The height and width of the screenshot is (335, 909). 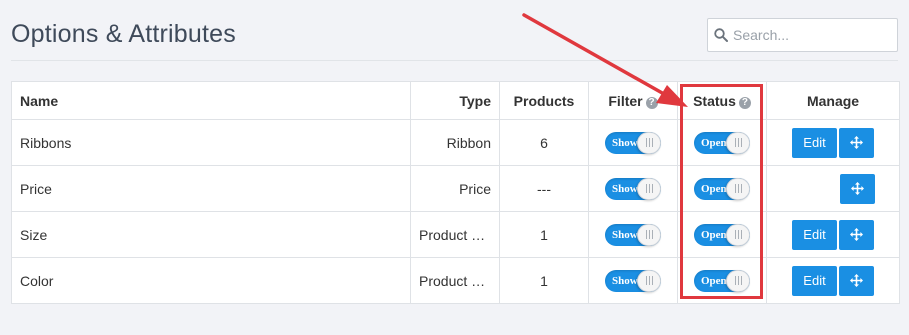 What do you see at coordinates (454, 60) in the screenshot?
I see `title-divider` at bounding box center [454, 60].